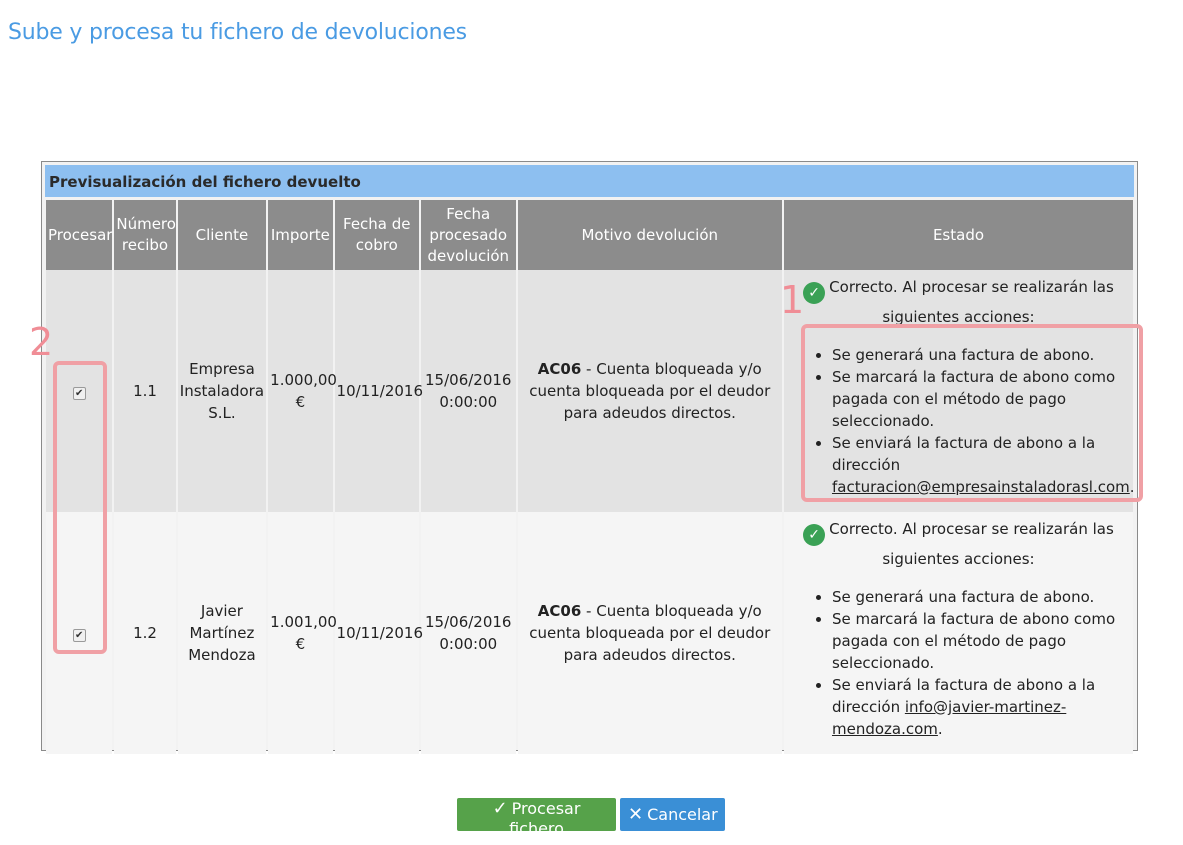  Describe the element at coordinates (302, 633) in the screenshot. I see `importe-cell: 1.001,00 €` at that location.